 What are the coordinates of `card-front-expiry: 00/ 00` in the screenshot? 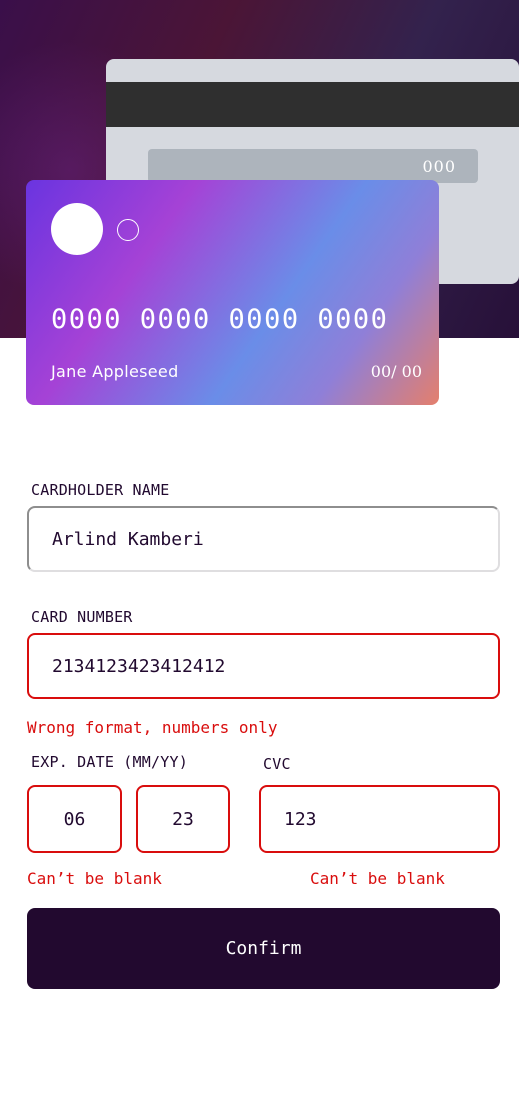 It's located at (396, 371).